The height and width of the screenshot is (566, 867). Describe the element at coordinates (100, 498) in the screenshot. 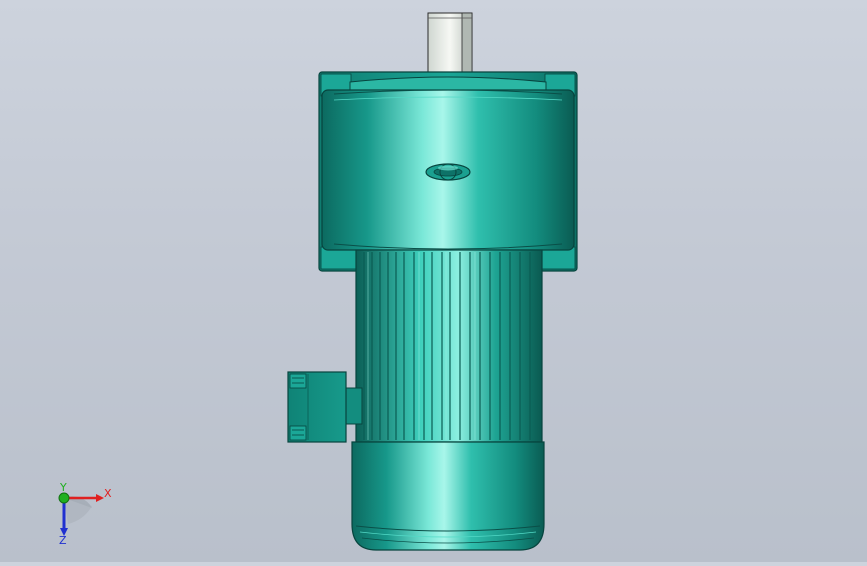

I see `x-axis-arrow-icon` at that location.